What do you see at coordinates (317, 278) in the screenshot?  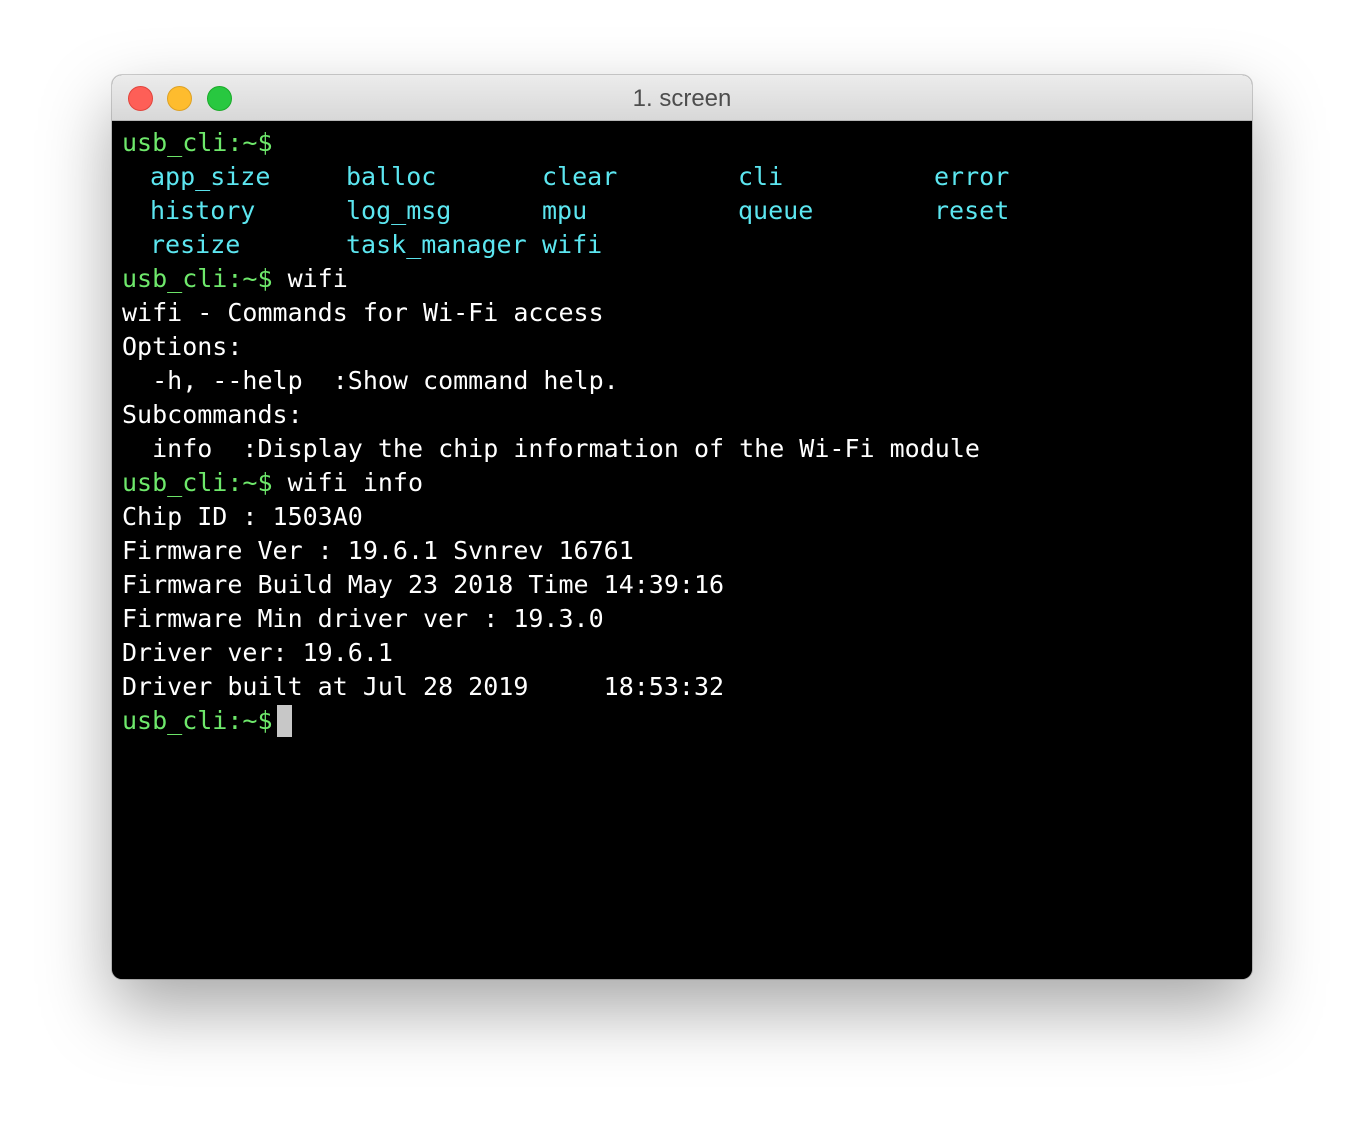 I see `entered-command: wifi` at bounding box center [317, 278].